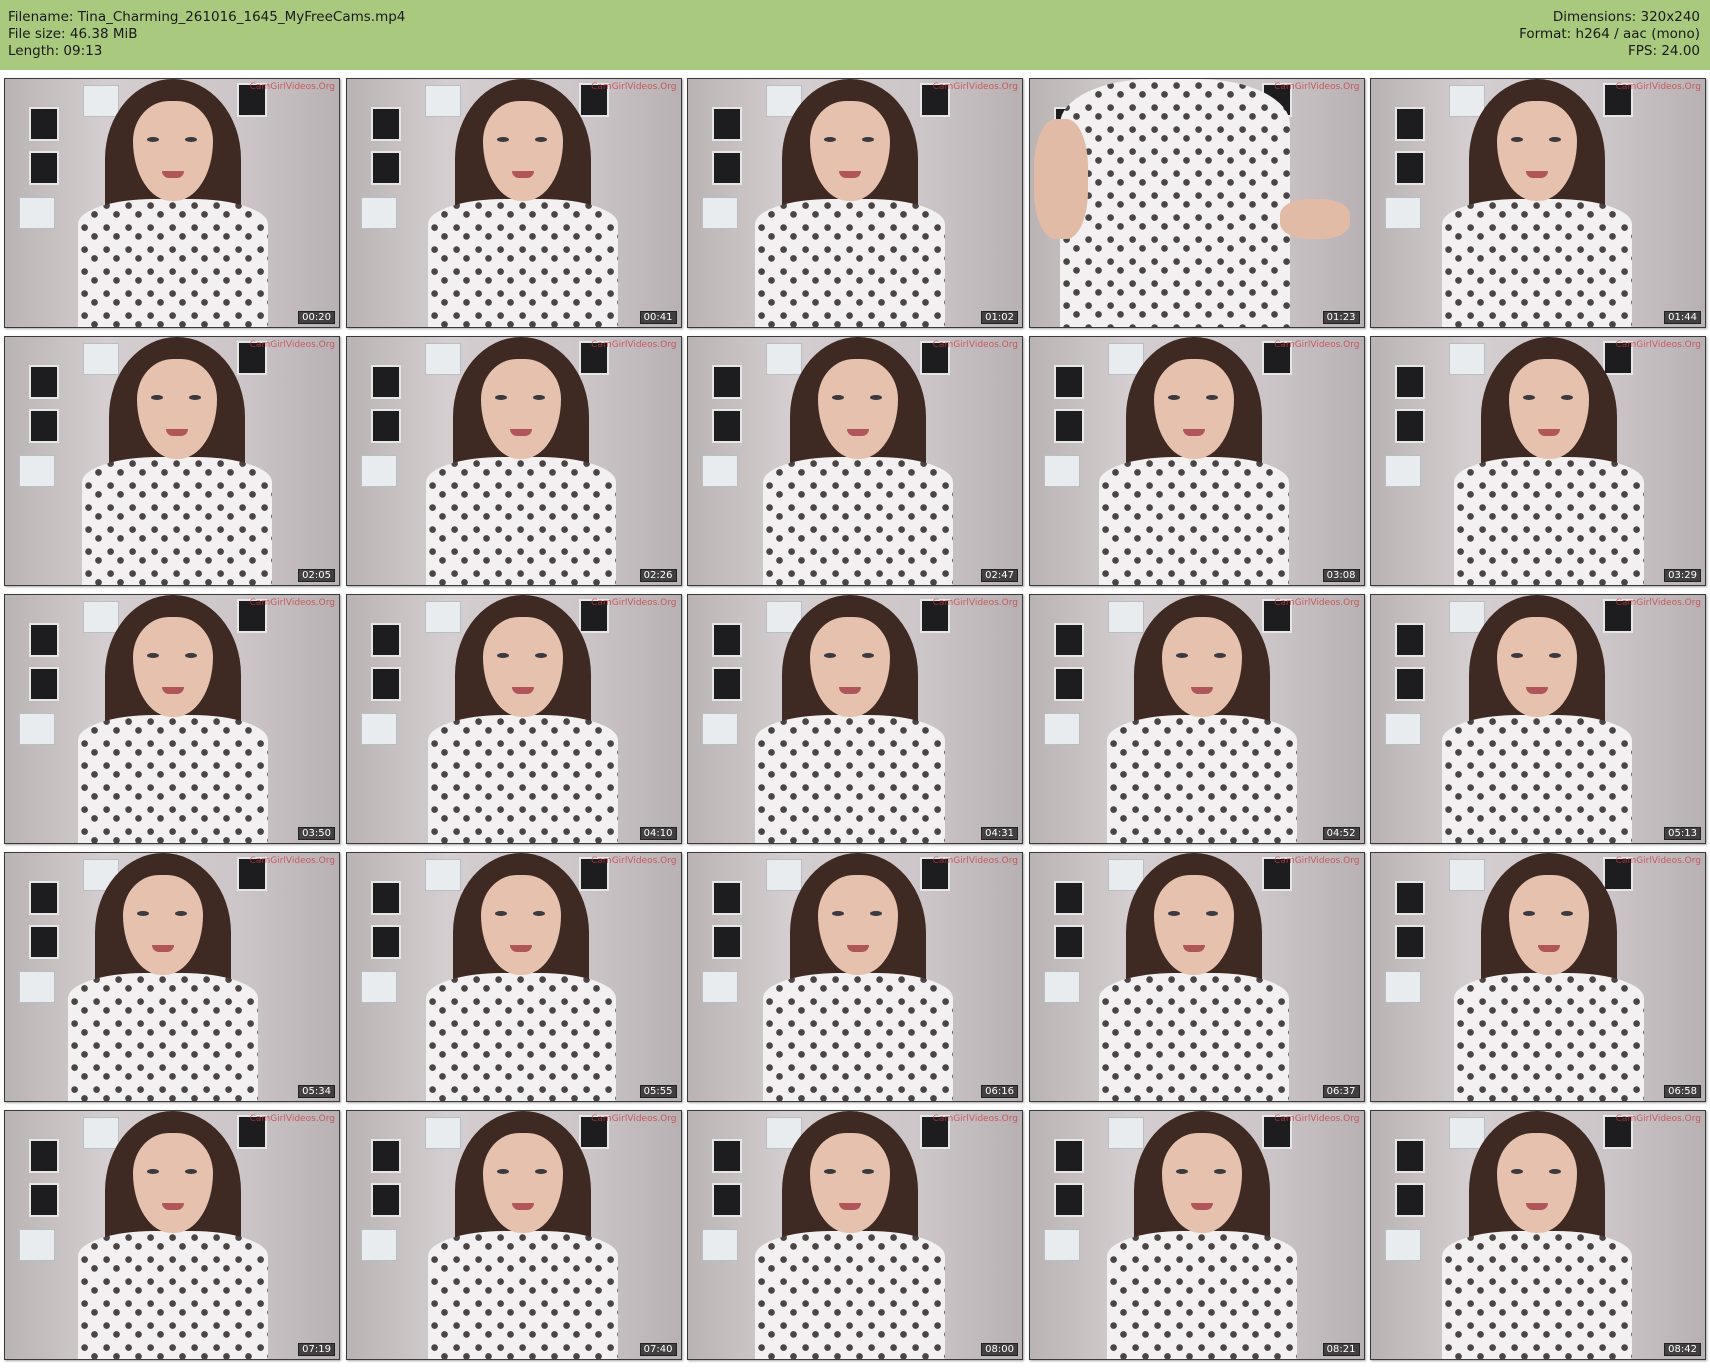  Describe the element at coordinates (658, 1349) in the screenshot. I see `thumbnail-timestamp: 07:40` at that location.